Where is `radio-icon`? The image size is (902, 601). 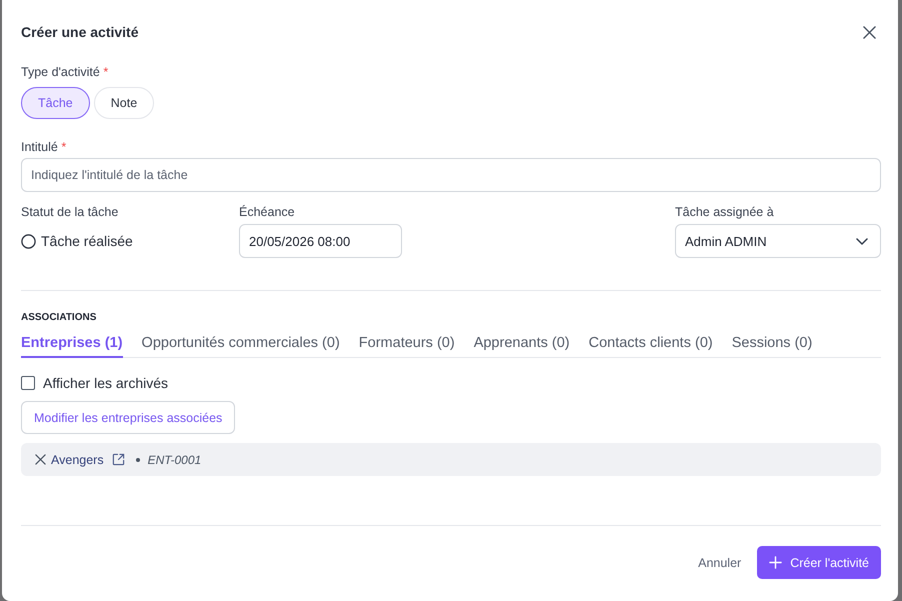
radio-icon is located at coordinates (28, 241).